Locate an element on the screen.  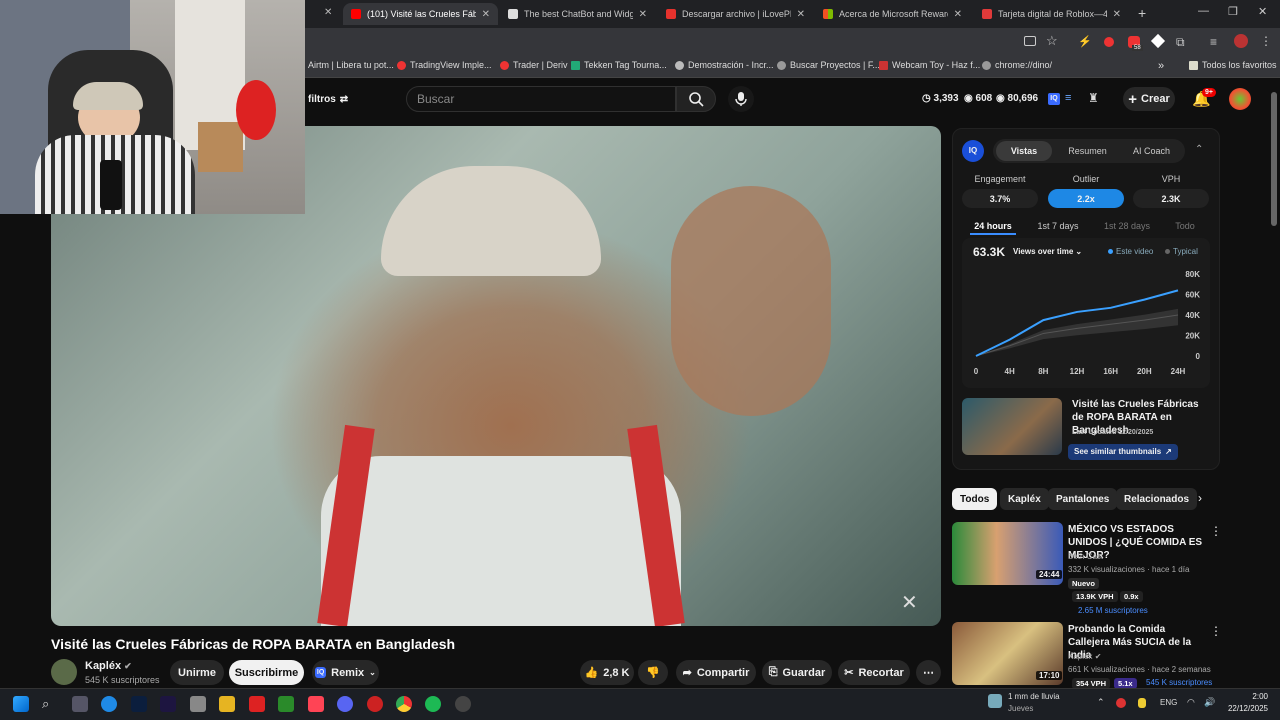
vidiq-icon: IQ is located at coordinates (1054, 99).